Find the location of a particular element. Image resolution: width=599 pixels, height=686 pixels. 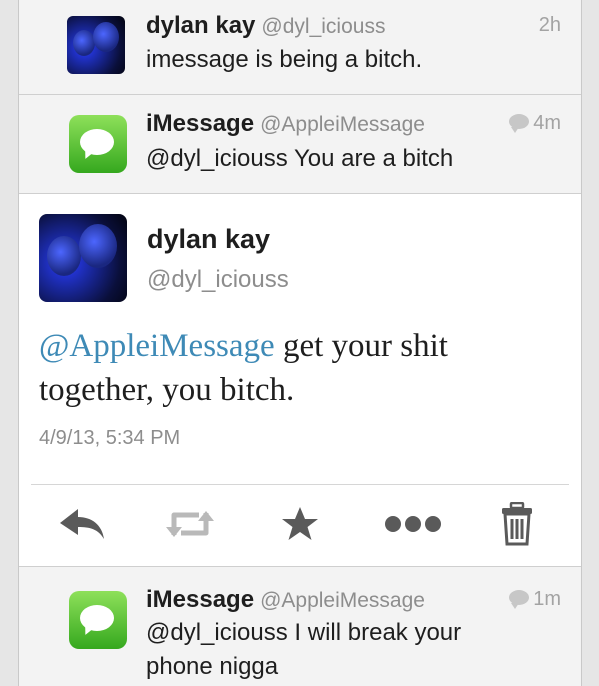

action-bar is located at coordinates (300, 524).